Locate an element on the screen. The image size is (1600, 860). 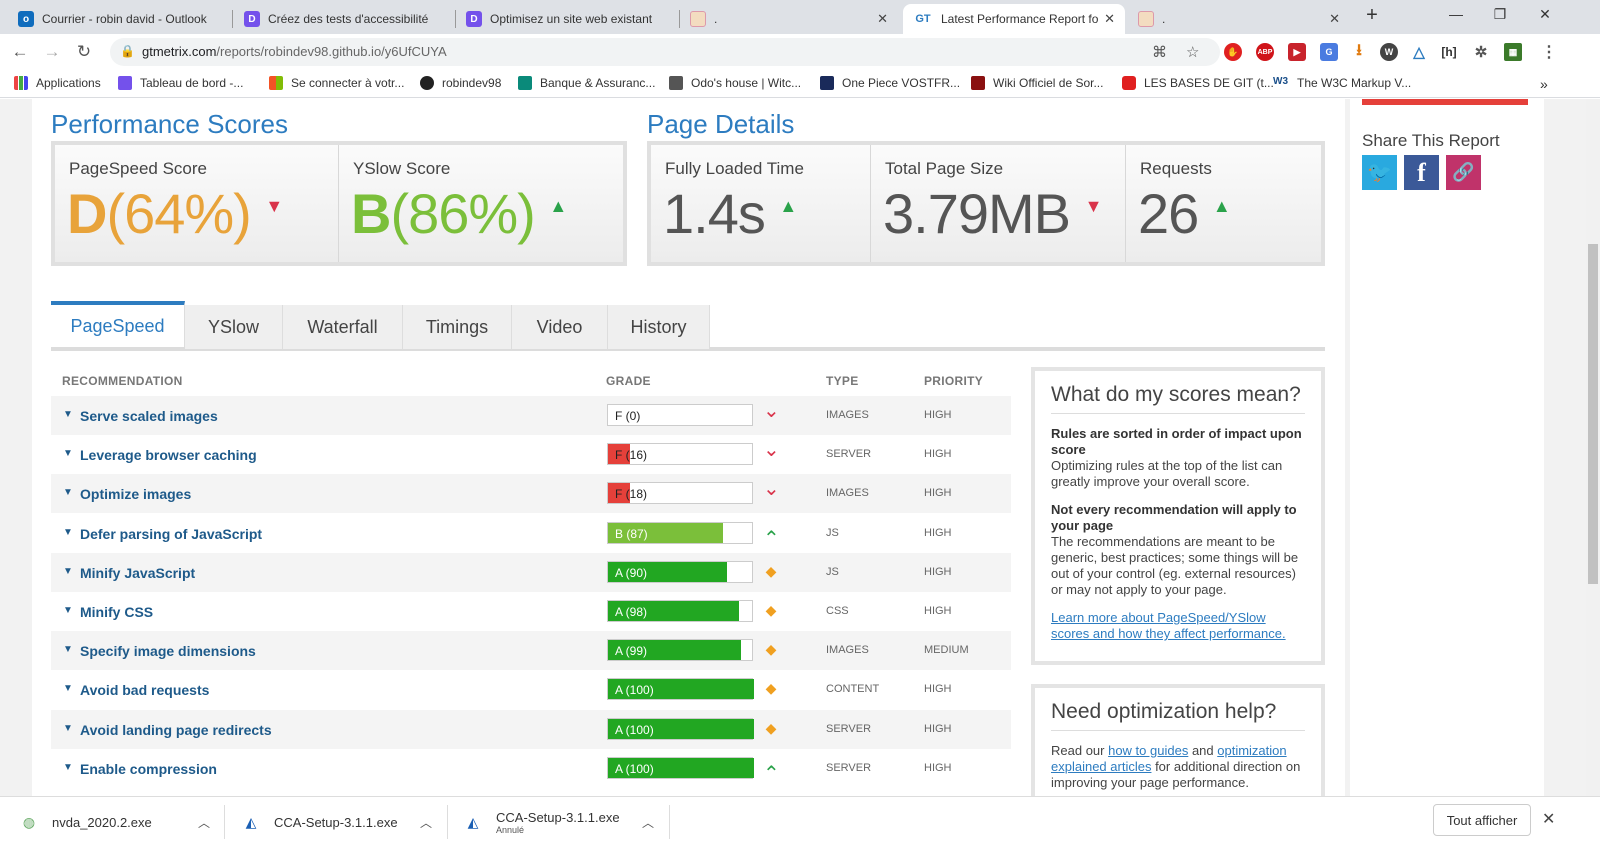
close-window-button: ✕ is located at coordinates (1545, 14).